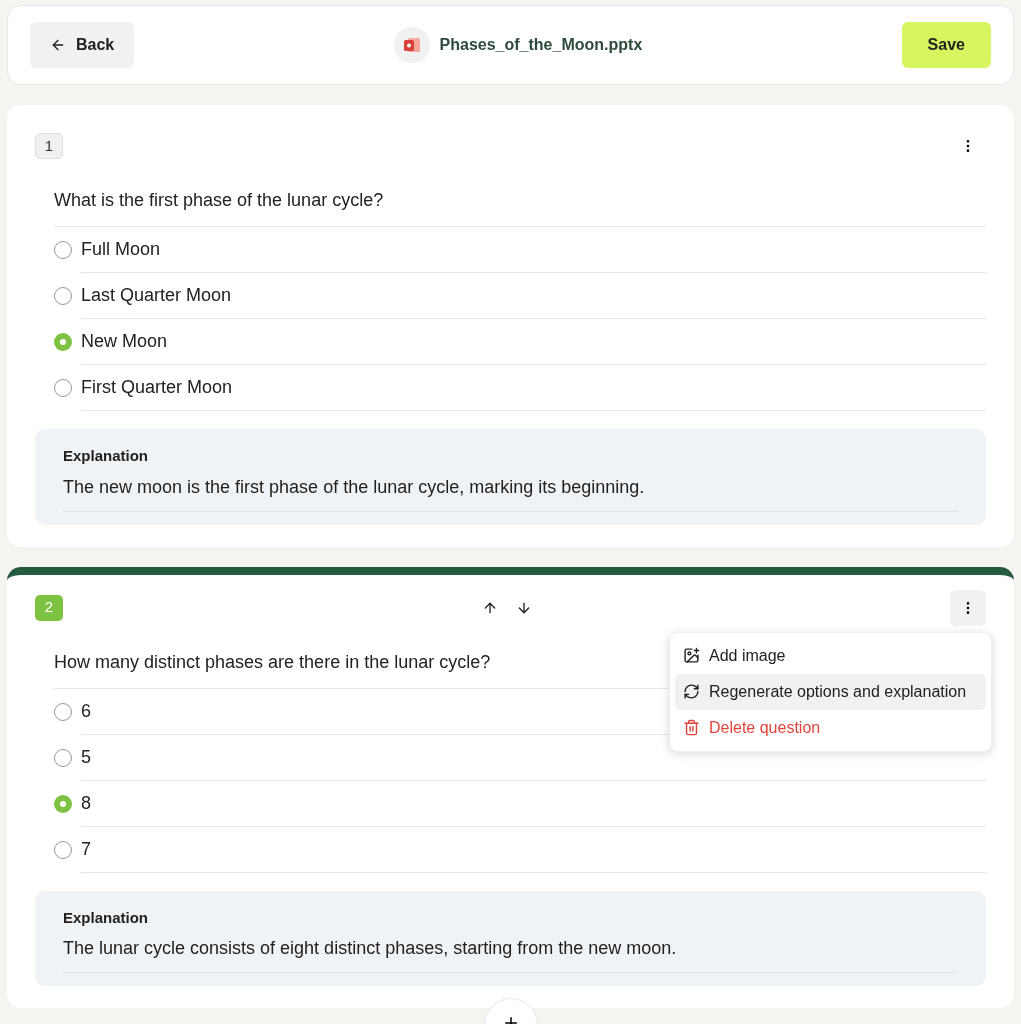 This screenshot has height=1024, width=1021. What do you see at coordinates (520, 207) in the screenshot?
I see `question-text: What is the first phase of the lunar cycle?` at bounding box center [520, 207].